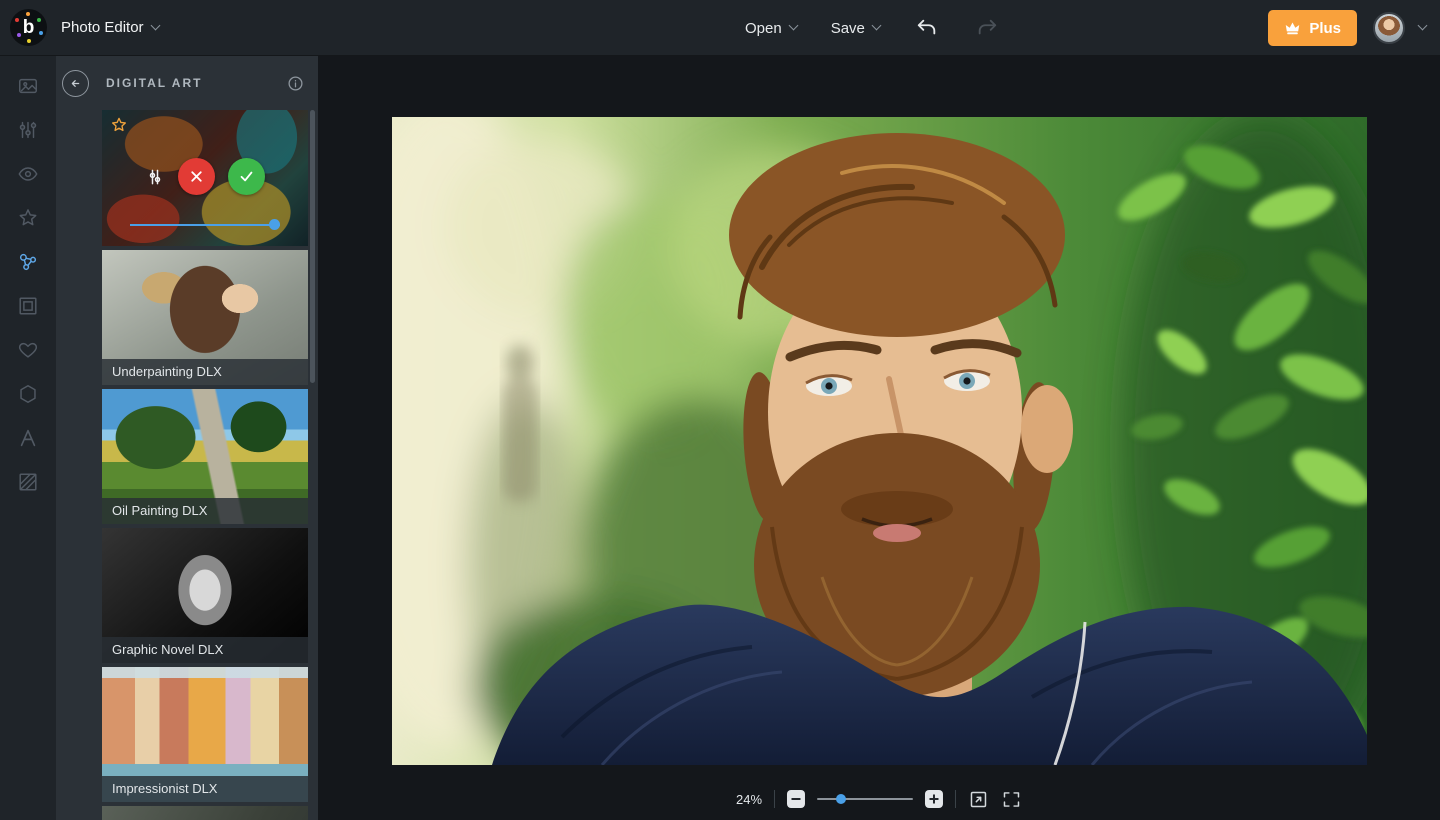 Image resolution: width=1440 pixels, height=820 pixels. Describe the element at coordinates (205, 734) in the screenshot. I see `filter-thumb-impressionist: Impressionist DLX` at that location.